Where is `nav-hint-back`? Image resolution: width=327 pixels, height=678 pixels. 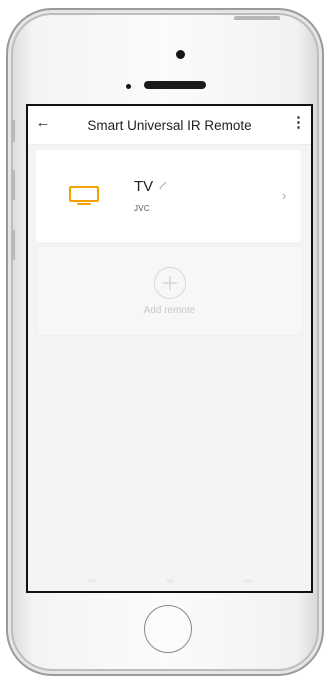
nav-hint-back is located at coordinates (92, 581).